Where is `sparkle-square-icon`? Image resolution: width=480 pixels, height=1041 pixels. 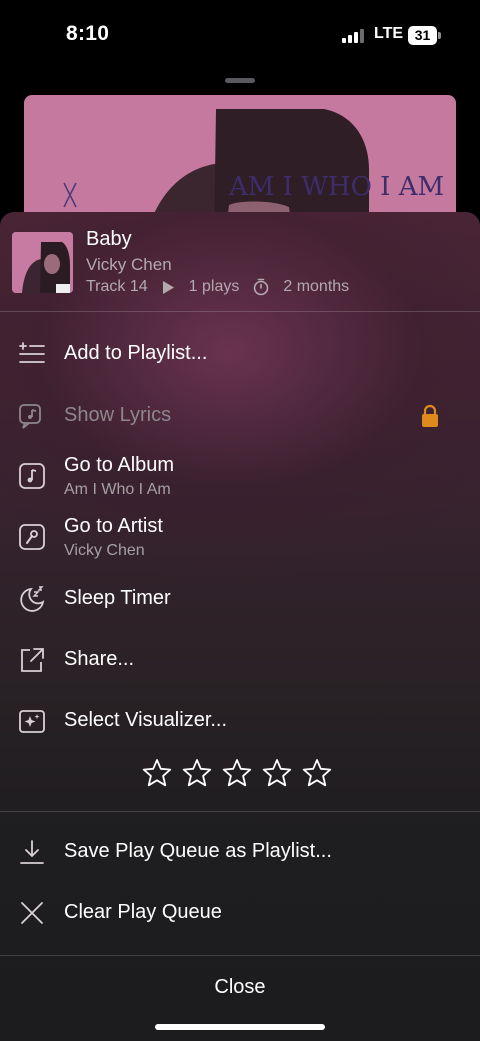 sparkle-square-icon is located at coordinates (32, 721).